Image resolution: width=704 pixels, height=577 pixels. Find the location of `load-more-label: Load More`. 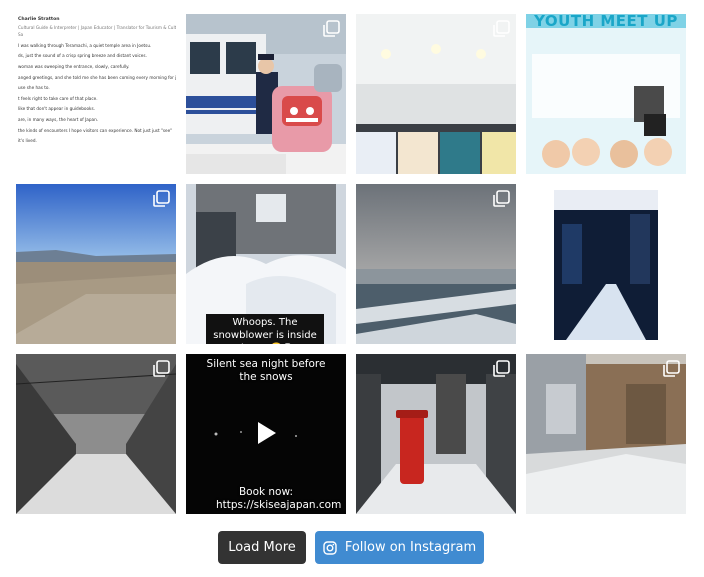

load-more-label: Load More is located at coordinates (262, 547).